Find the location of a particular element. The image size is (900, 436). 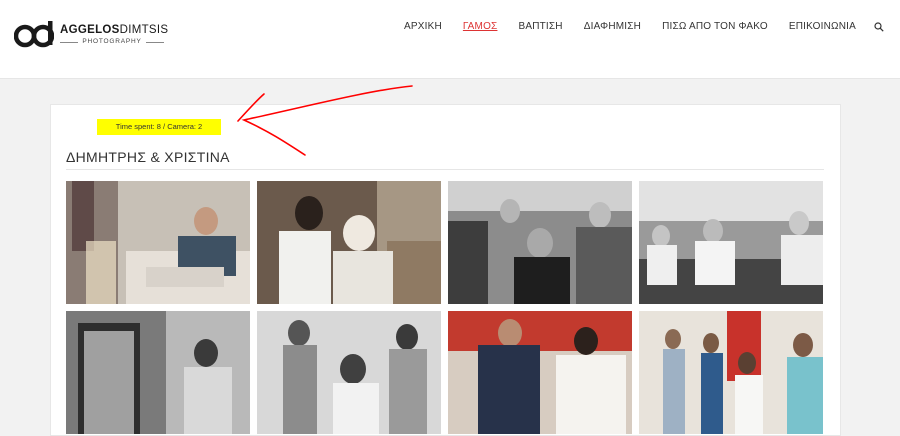

brand-name: AGGELOSDIMTSIS is located at coordinates (114, 30).